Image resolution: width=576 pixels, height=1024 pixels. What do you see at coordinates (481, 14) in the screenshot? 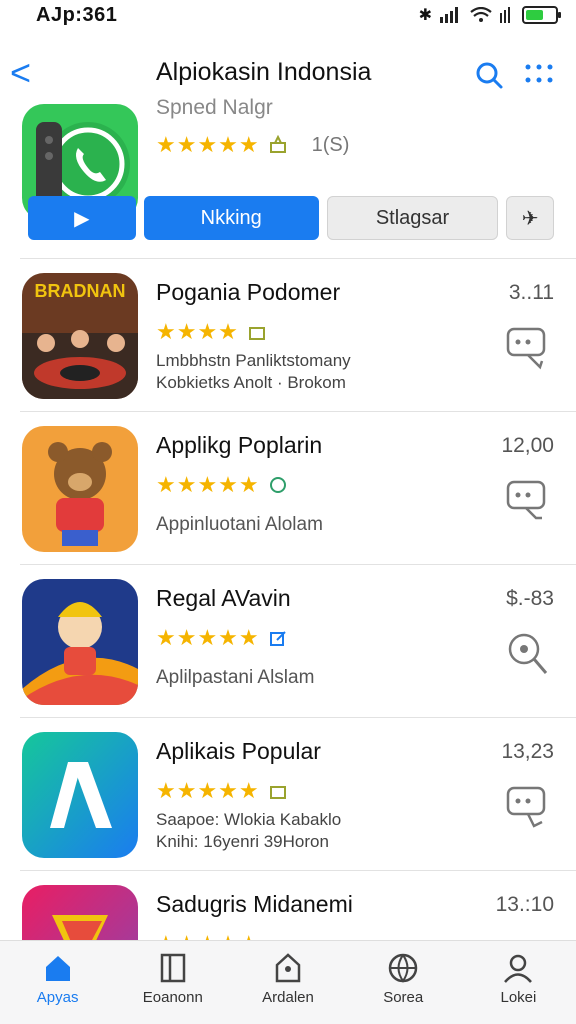
I see `wifi-icon` at bounding box center [481, 14].